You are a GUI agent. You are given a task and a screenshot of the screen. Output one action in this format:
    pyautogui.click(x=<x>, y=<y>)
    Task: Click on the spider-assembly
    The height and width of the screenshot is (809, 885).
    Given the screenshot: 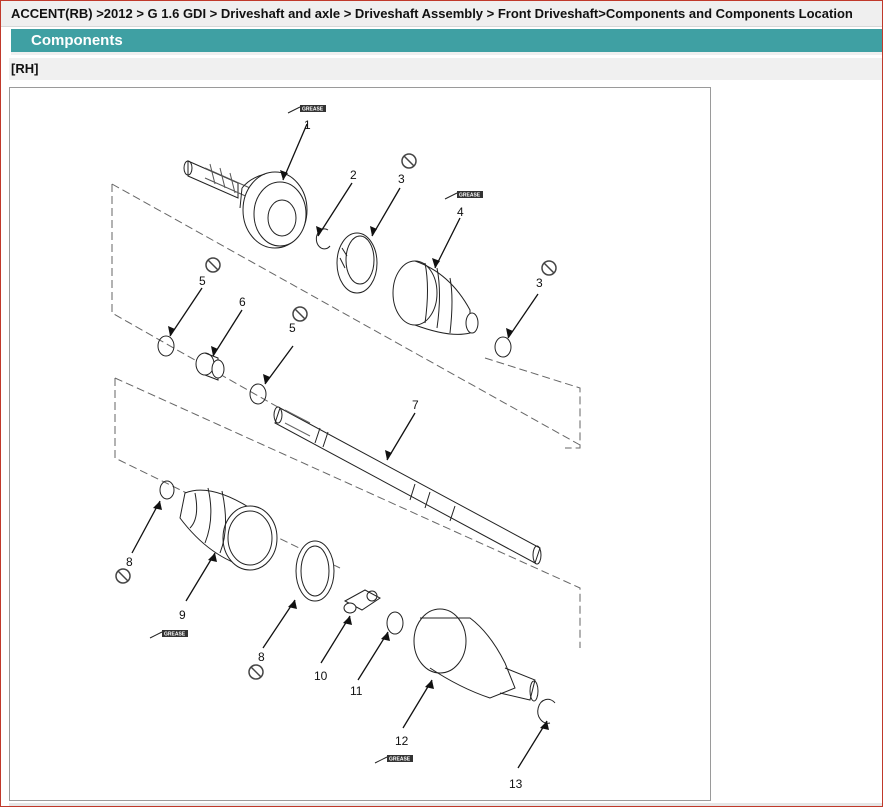 What is the action you would take?
    pyautogui.click(x=362, y=601)
    